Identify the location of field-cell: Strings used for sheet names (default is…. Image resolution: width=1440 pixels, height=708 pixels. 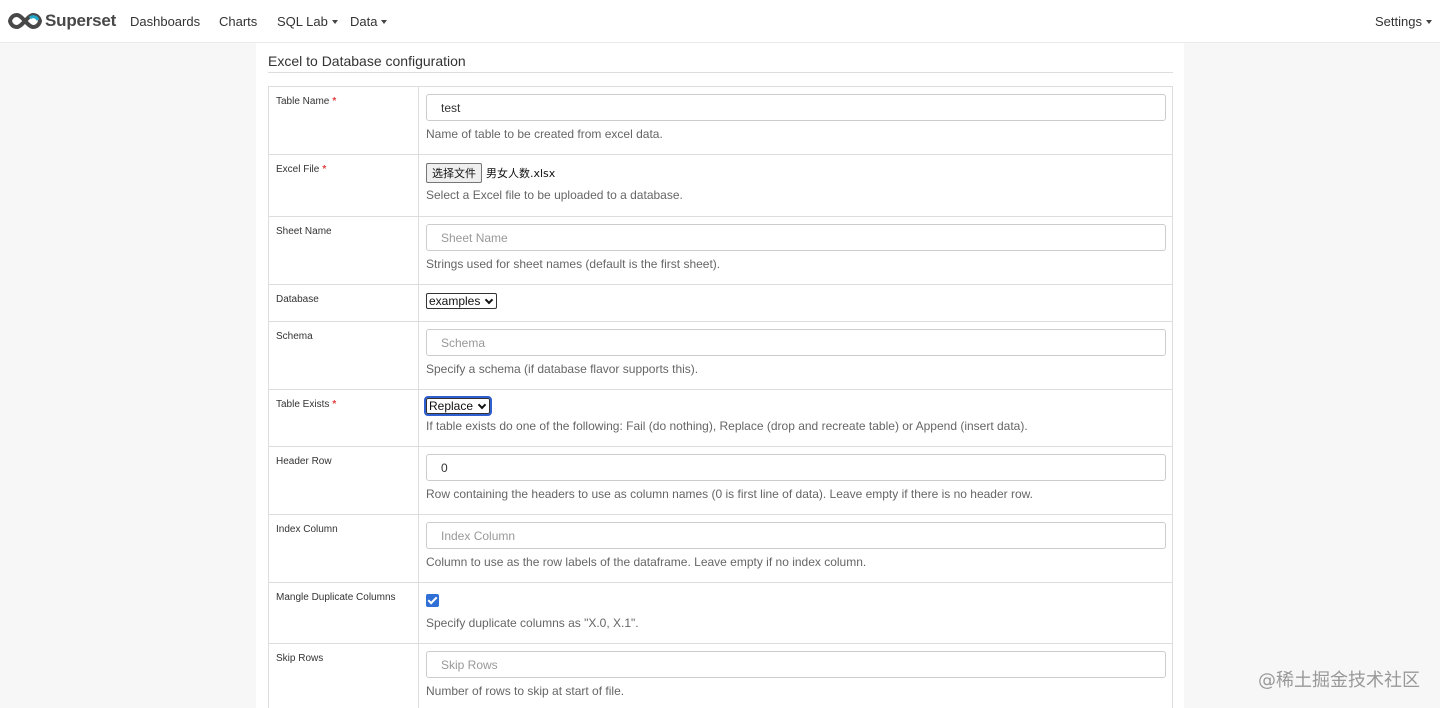
(795, 250).